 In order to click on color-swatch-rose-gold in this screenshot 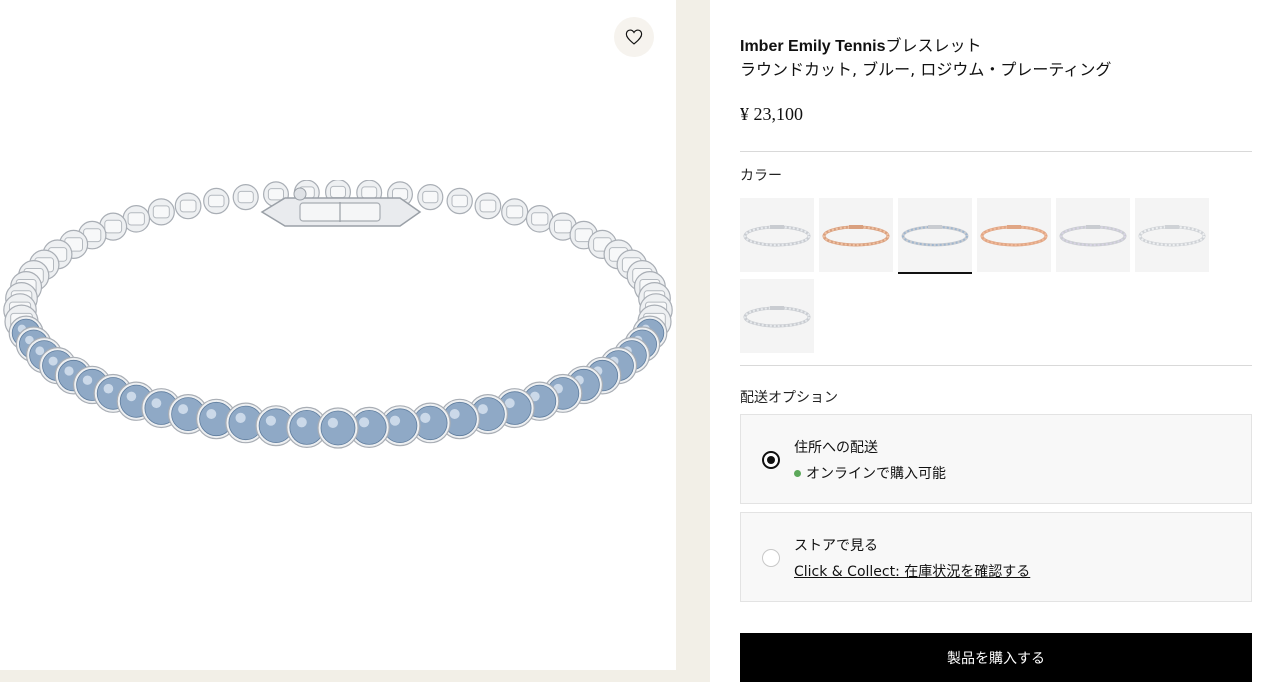, I will do `click(1014, 235)`.